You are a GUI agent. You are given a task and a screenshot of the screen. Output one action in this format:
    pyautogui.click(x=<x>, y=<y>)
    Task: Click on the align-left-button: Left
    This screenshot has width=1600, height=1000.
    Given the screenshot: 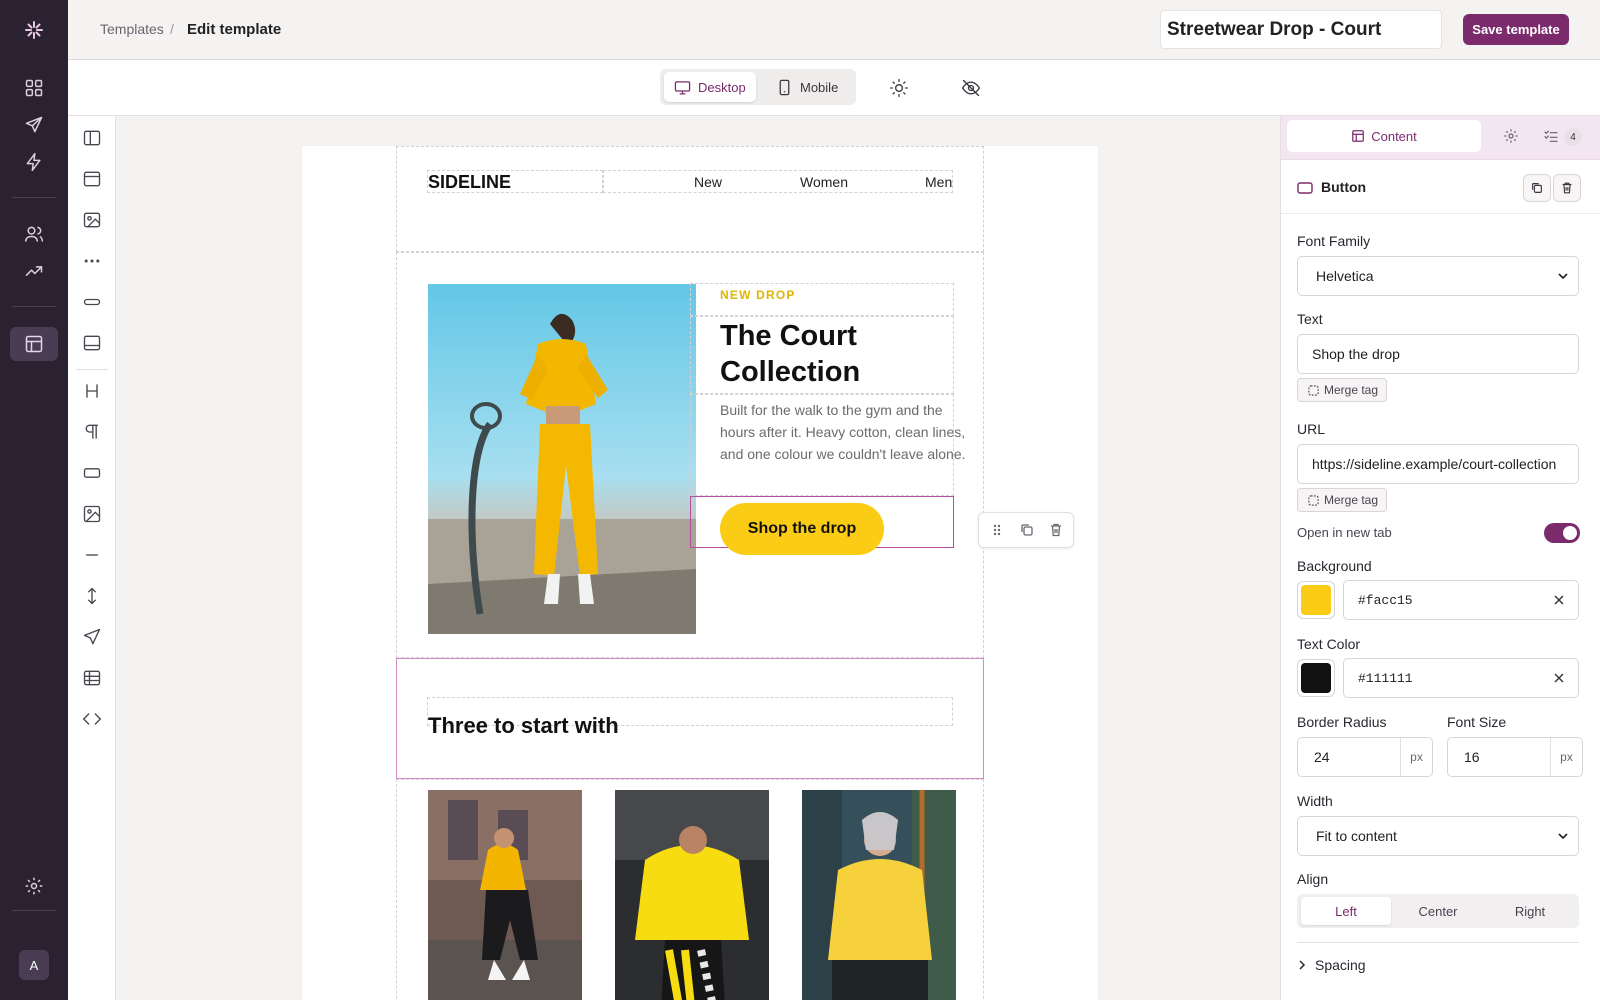 What is the action you would take?
    pyautogui.click(x=1346, y=911)
    